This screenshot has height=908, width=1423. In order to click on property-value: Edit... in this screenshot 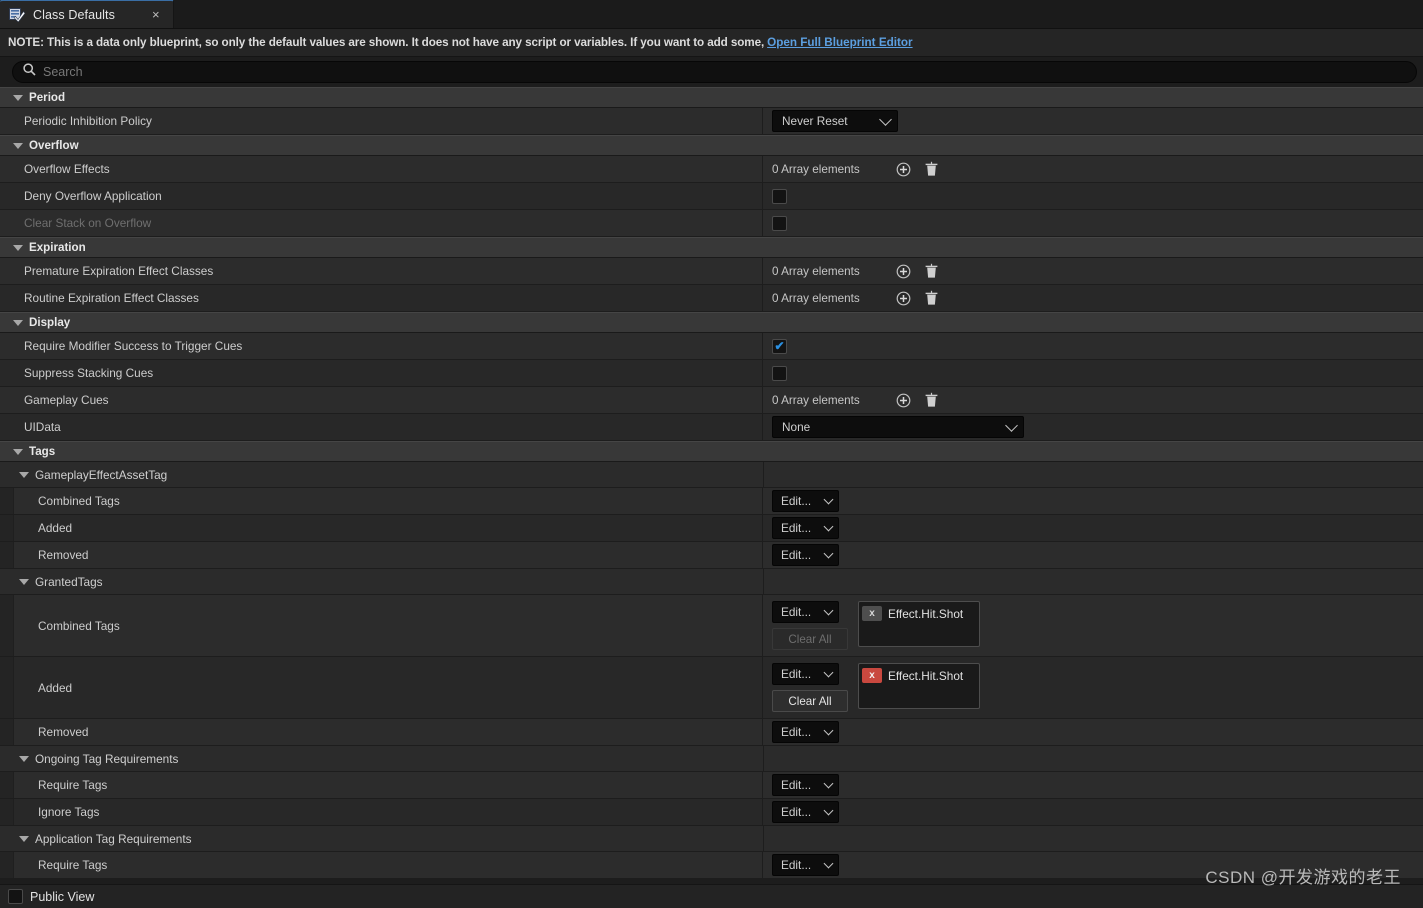, I will do `click(1093, 865)`.